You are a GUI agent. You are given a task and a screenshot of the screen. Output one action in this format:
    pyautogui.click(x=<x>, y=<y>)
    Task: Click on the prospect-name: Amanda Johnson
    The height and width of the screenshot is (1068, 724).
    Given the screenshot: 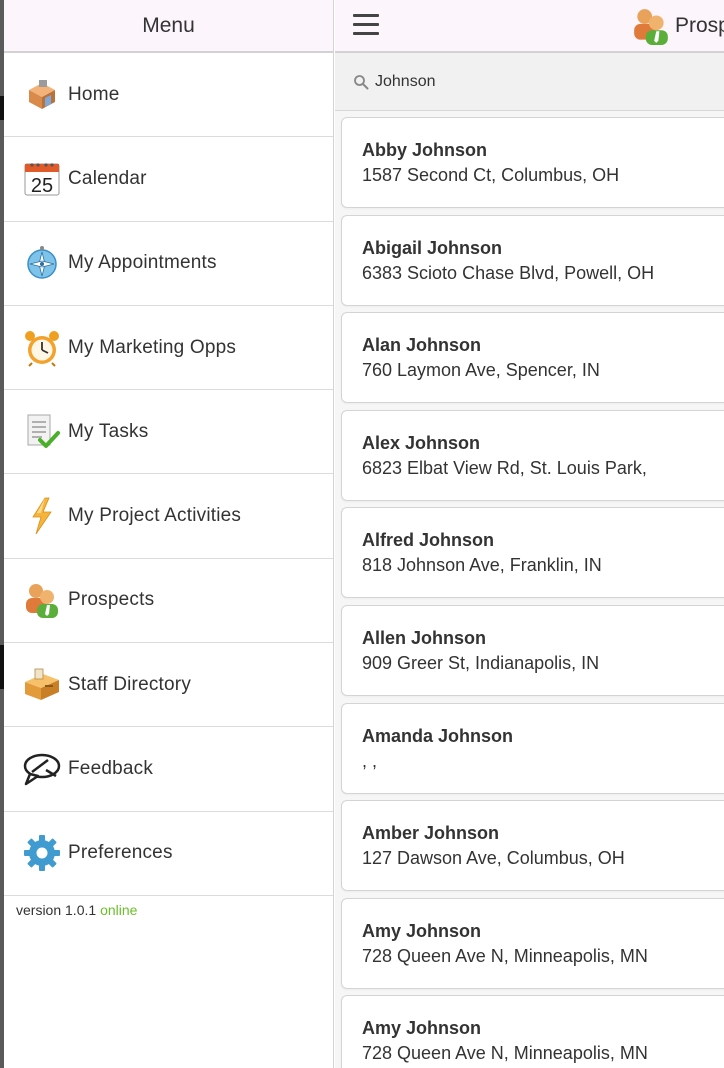 What is the action you would take?
    pyautogui.click(x=438, y=735)
    